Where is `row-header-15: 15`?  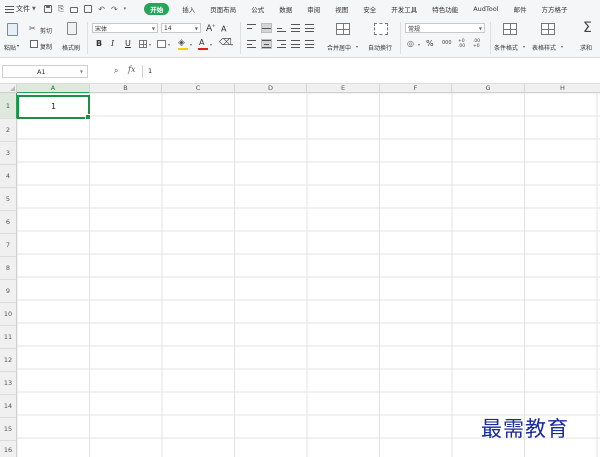 row-header-15: 15 is located at coordinates (8, 429).